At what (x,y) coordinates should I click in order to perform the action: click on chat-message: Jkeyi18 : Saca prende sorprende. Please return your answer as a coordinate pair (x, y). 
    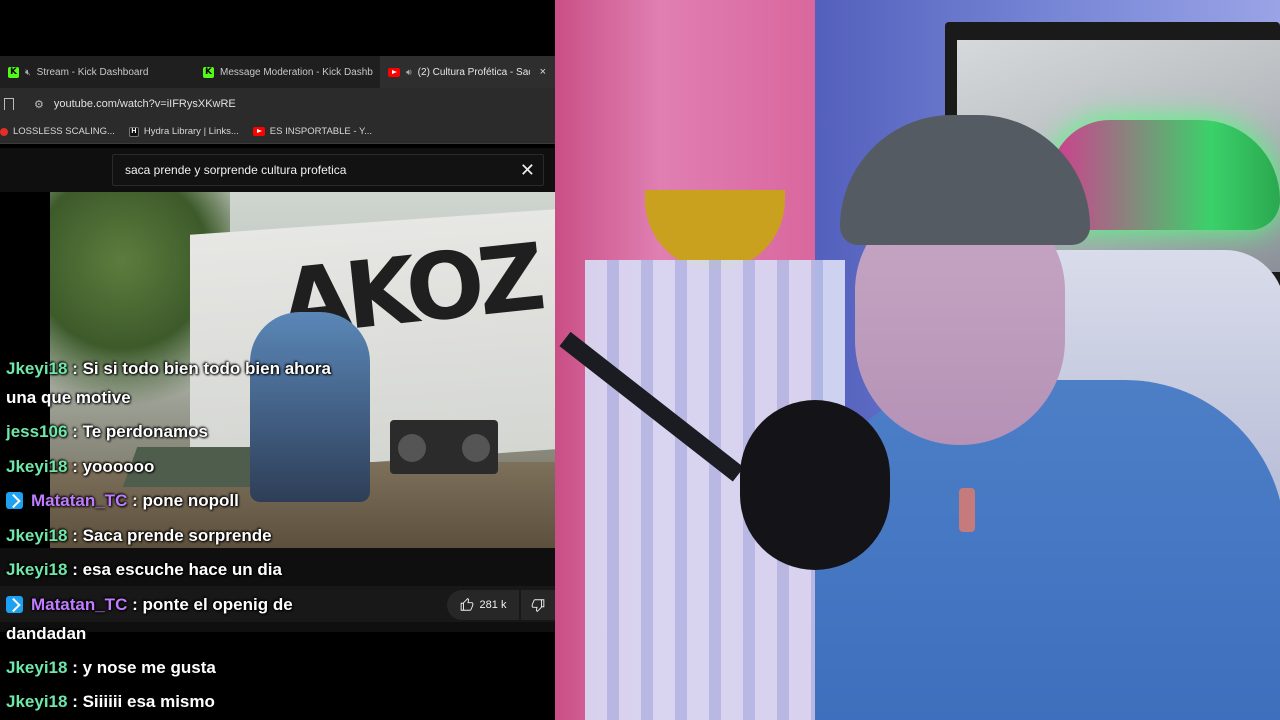
    Looking at the image, I should click on (181, 535).